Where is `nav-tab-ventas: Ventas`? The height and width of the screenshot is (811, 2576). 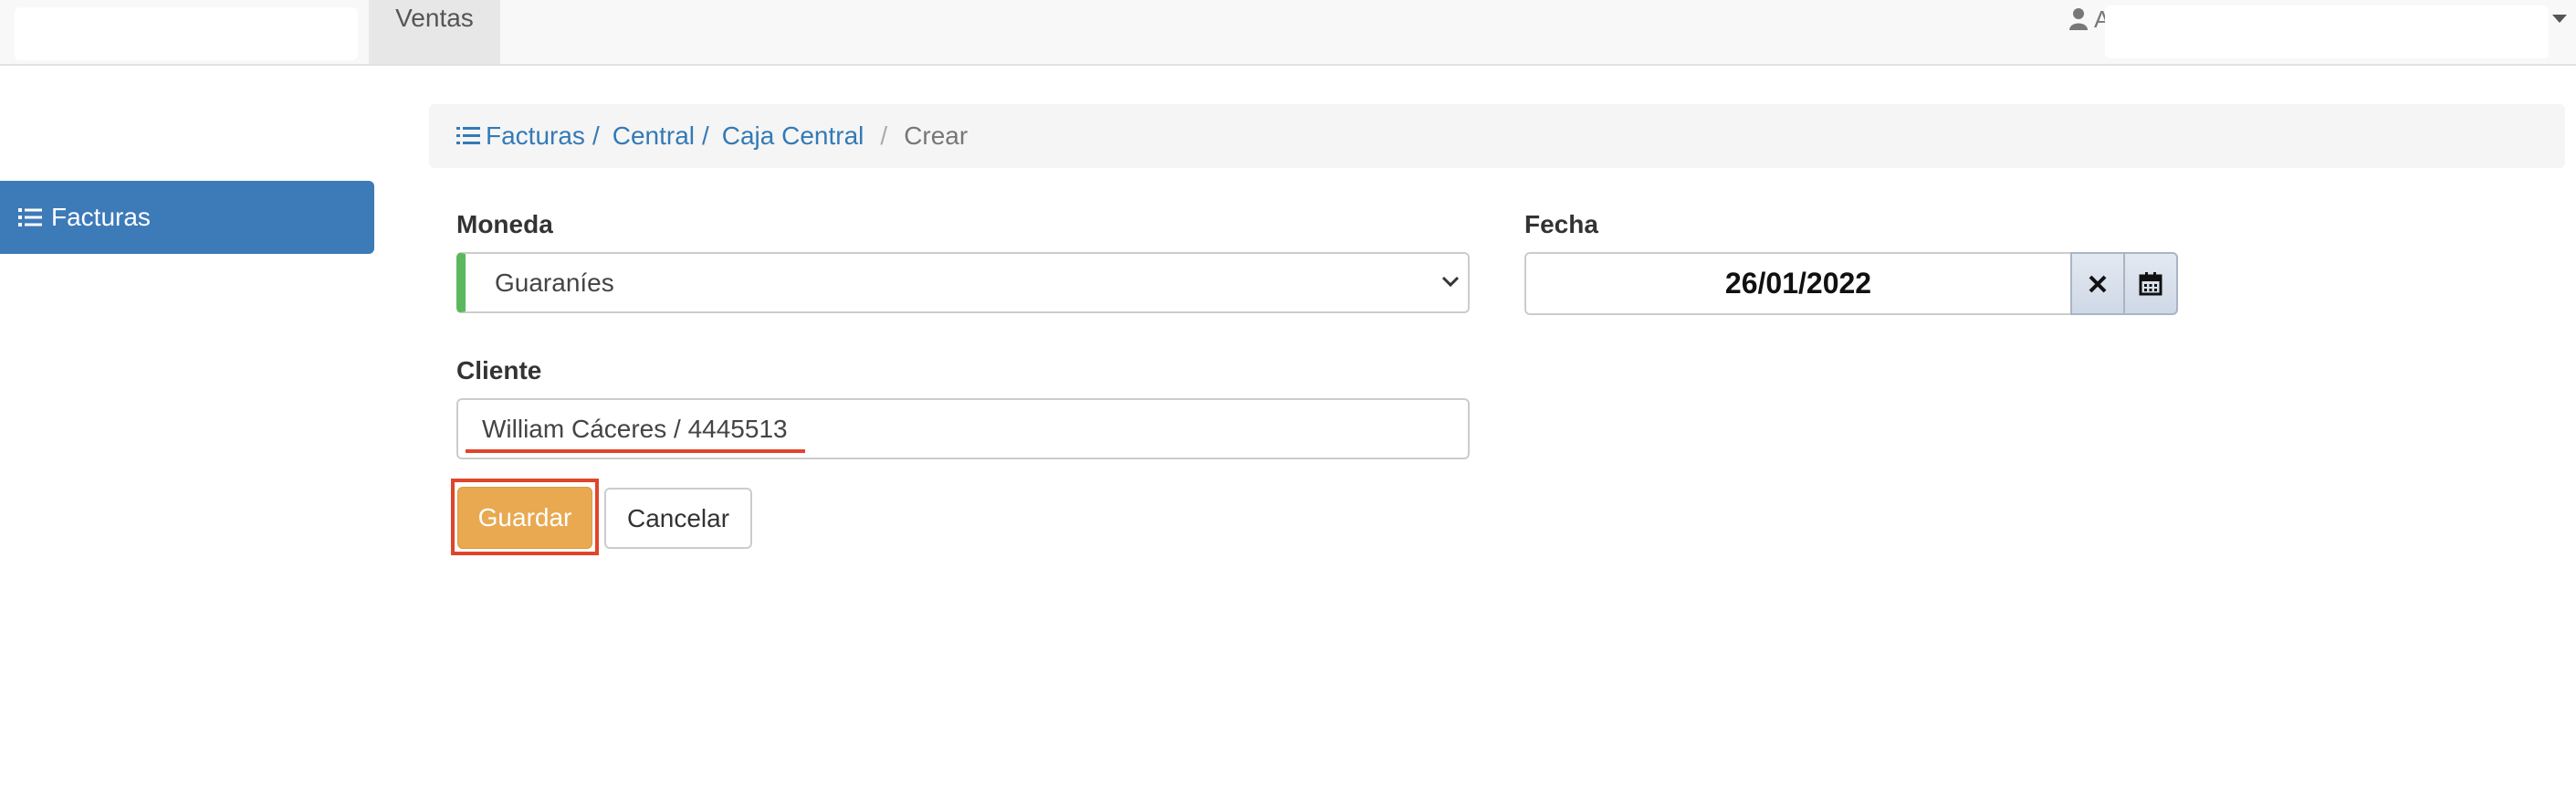
nav-tab-ventas: Ventas is located at coordinates (435, 32).